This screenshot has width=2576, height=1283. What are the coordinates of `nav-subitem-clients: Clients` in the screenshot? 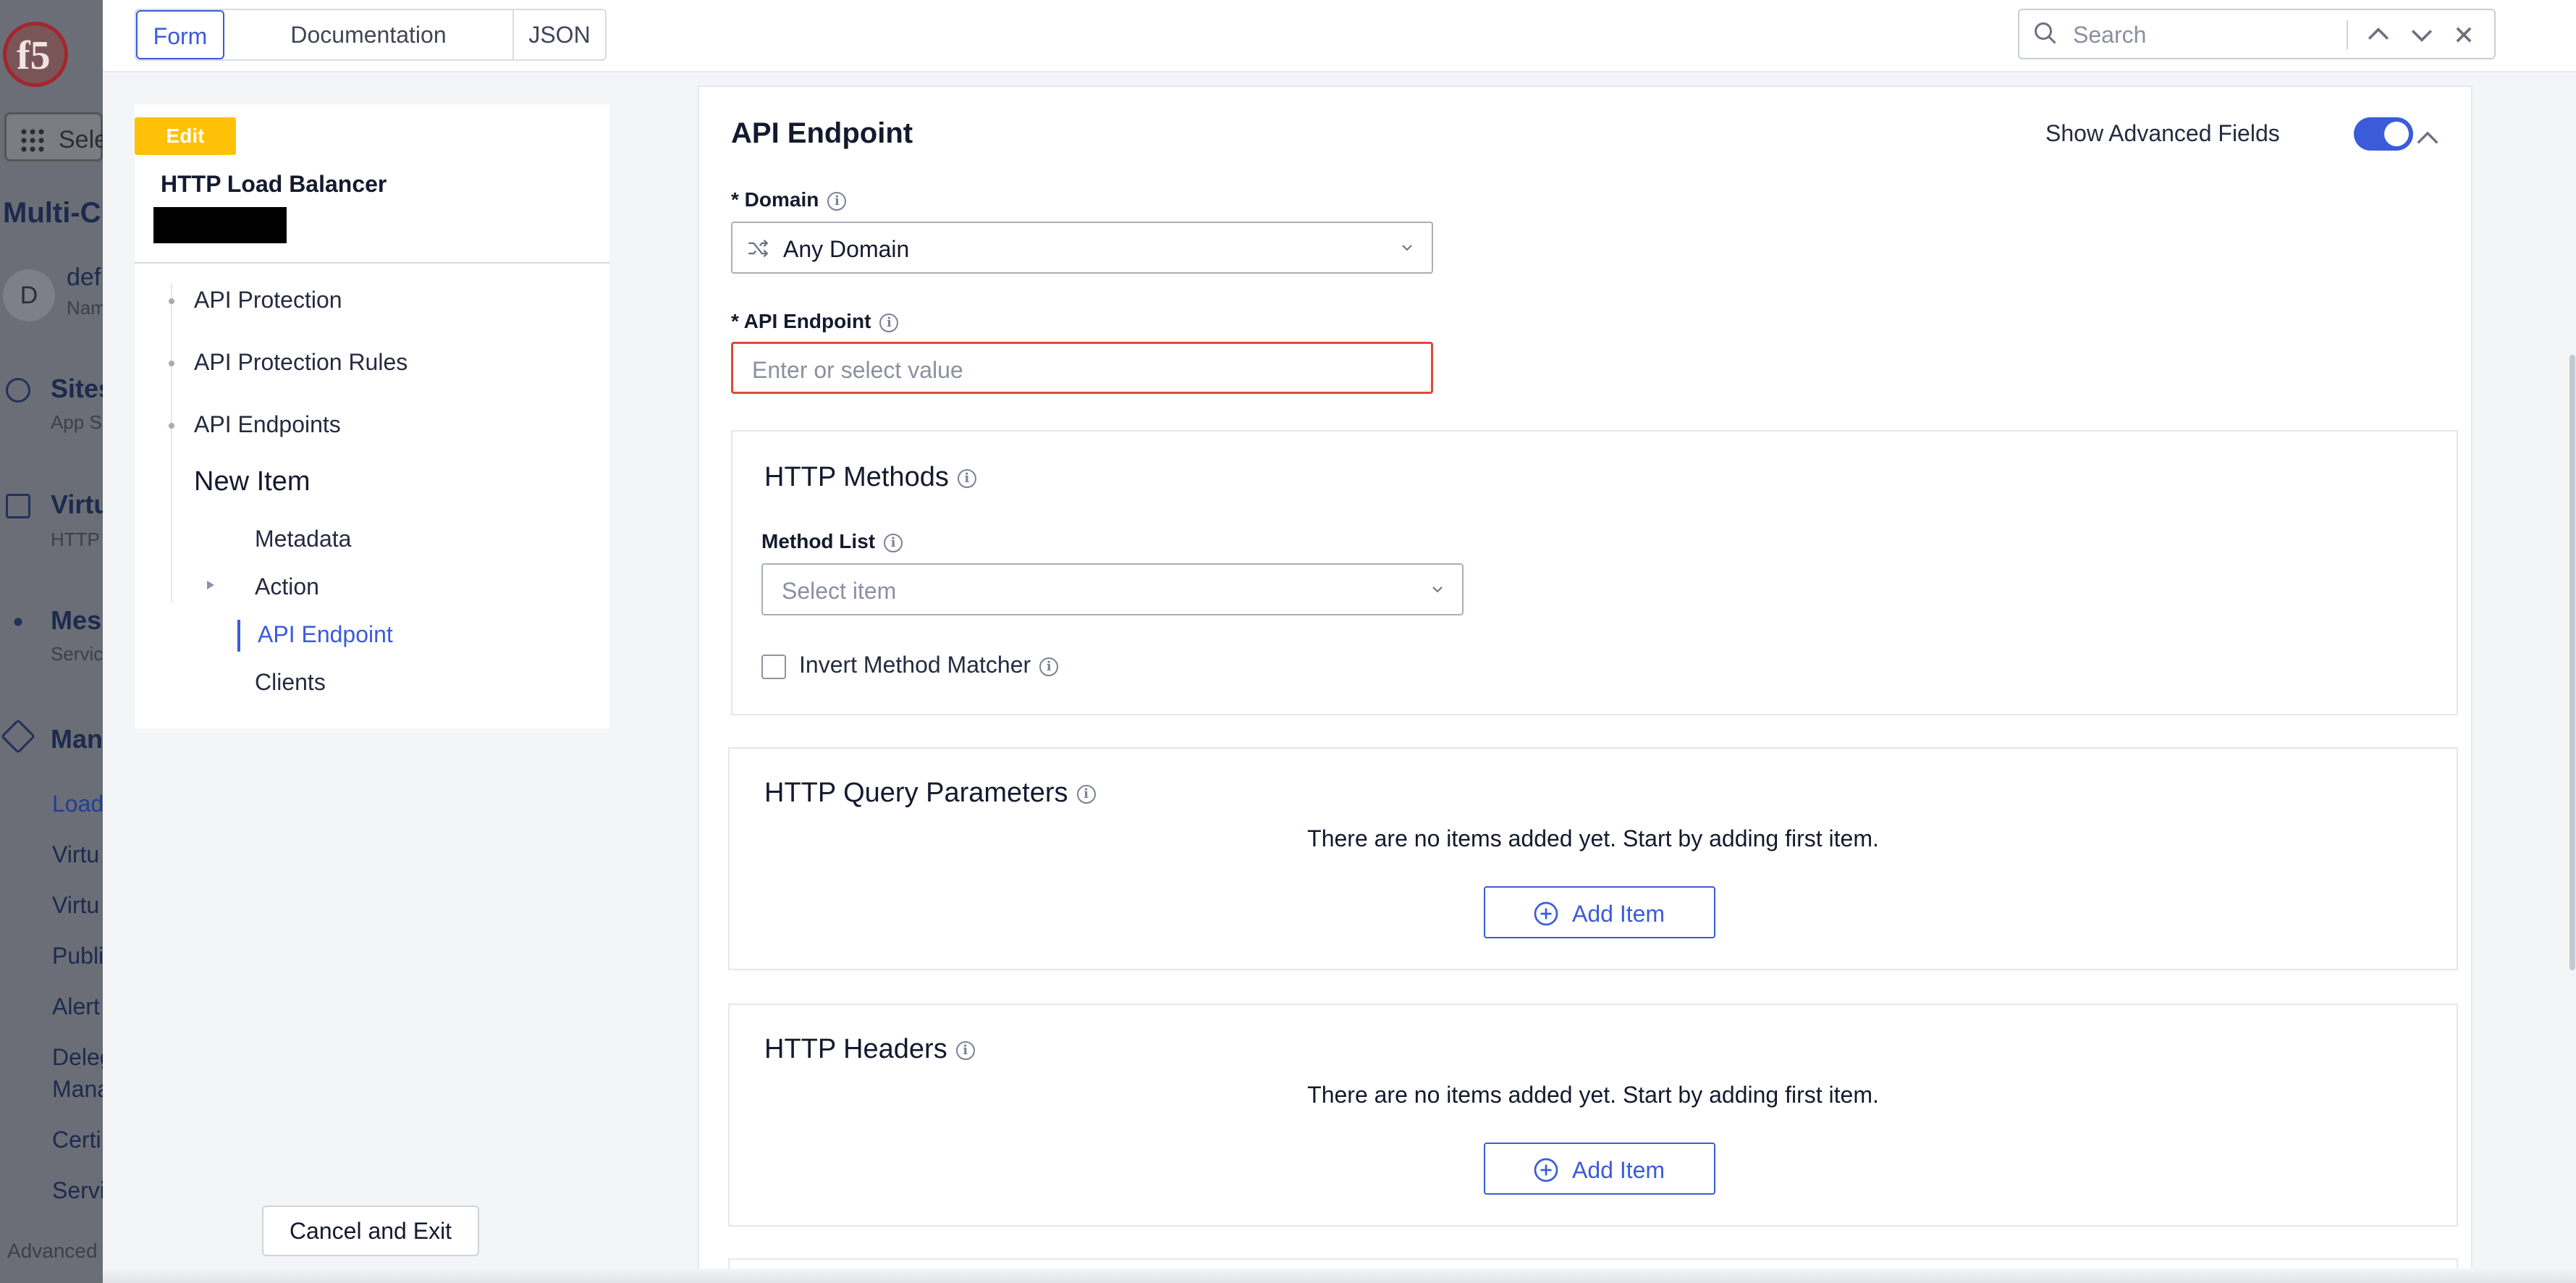 It's located at (290, 683).